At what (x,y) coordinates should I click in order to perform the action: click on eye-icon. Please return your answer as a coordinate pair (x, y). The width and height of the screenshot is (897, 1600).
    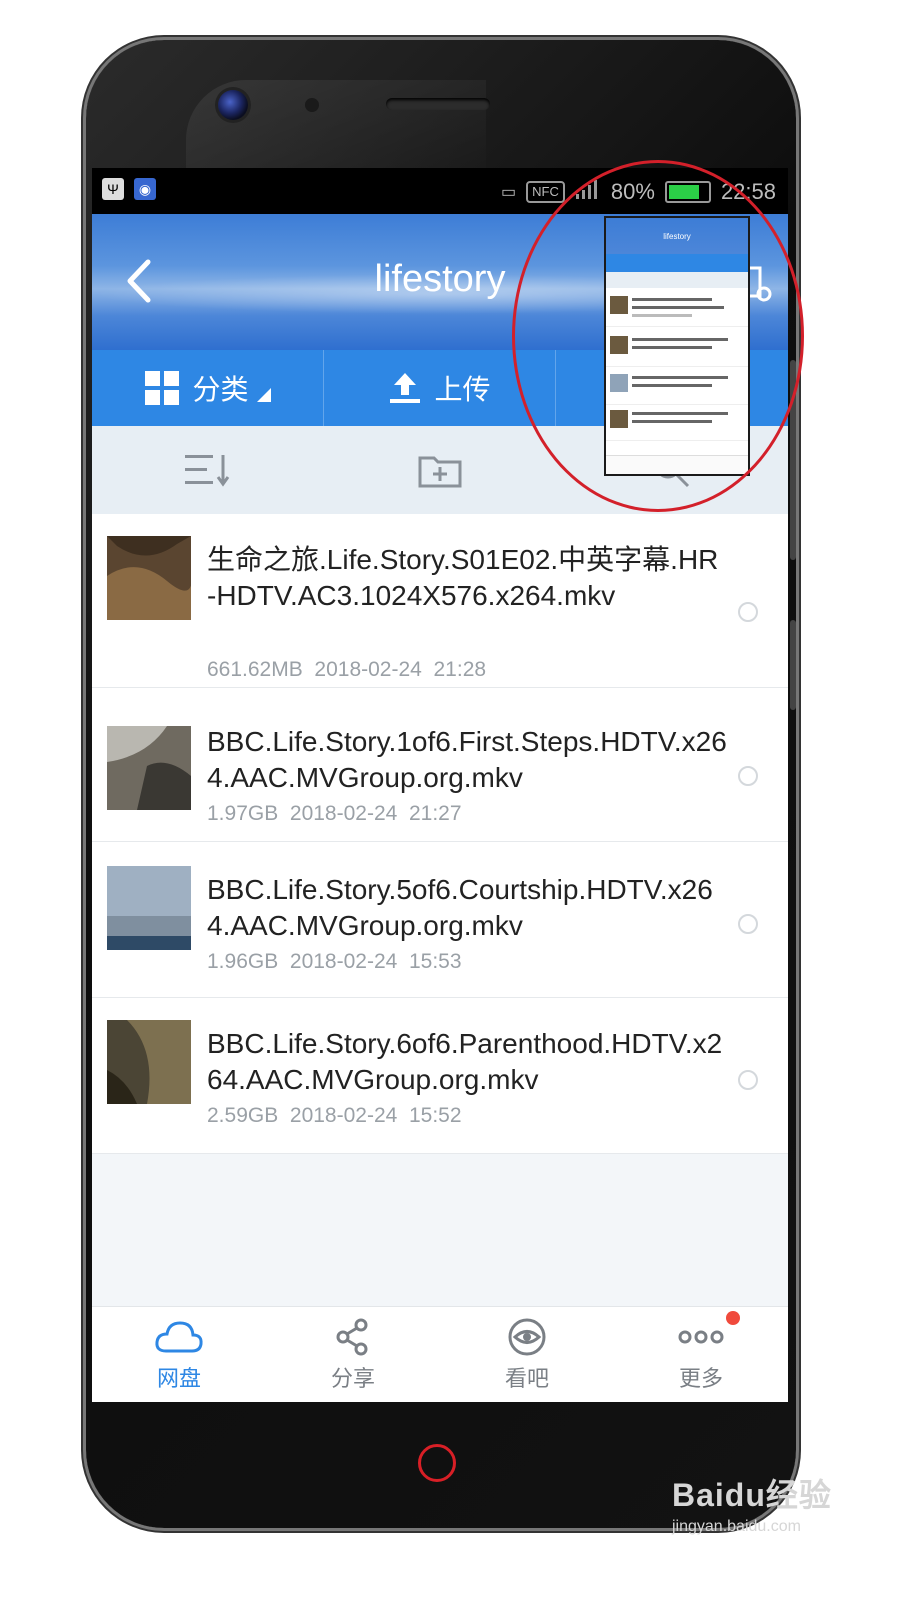
    Looking at the image, I should click on (527, 1337).